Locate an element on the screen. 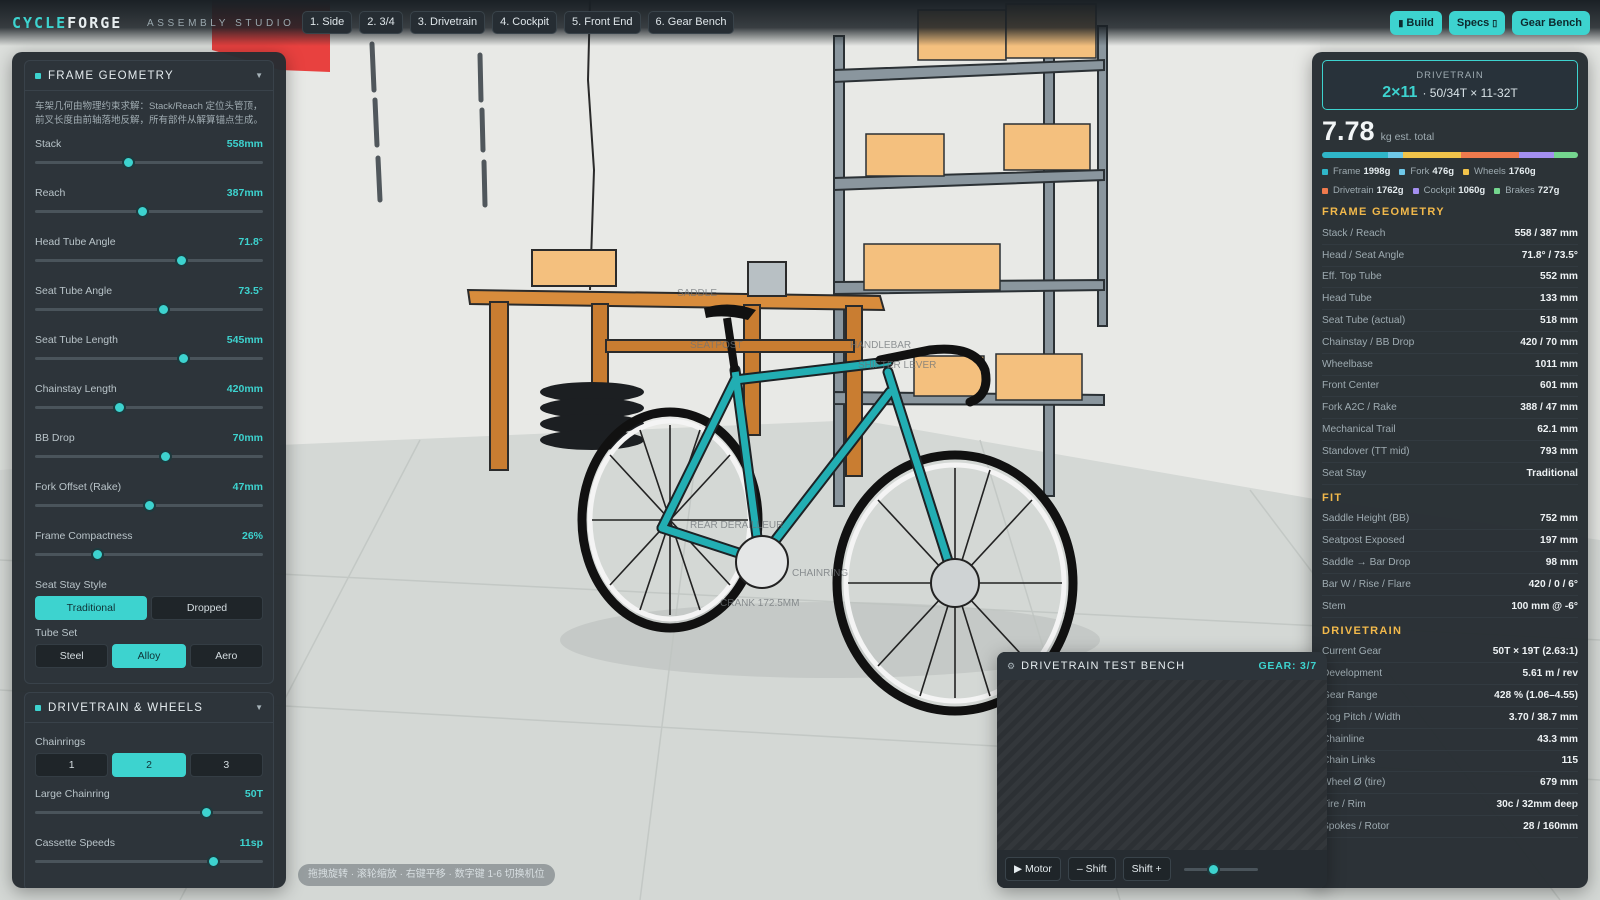 The width and height of the screenshot is (1600, 900). legend-weight: 476g is located at coordinates (1443, 171).